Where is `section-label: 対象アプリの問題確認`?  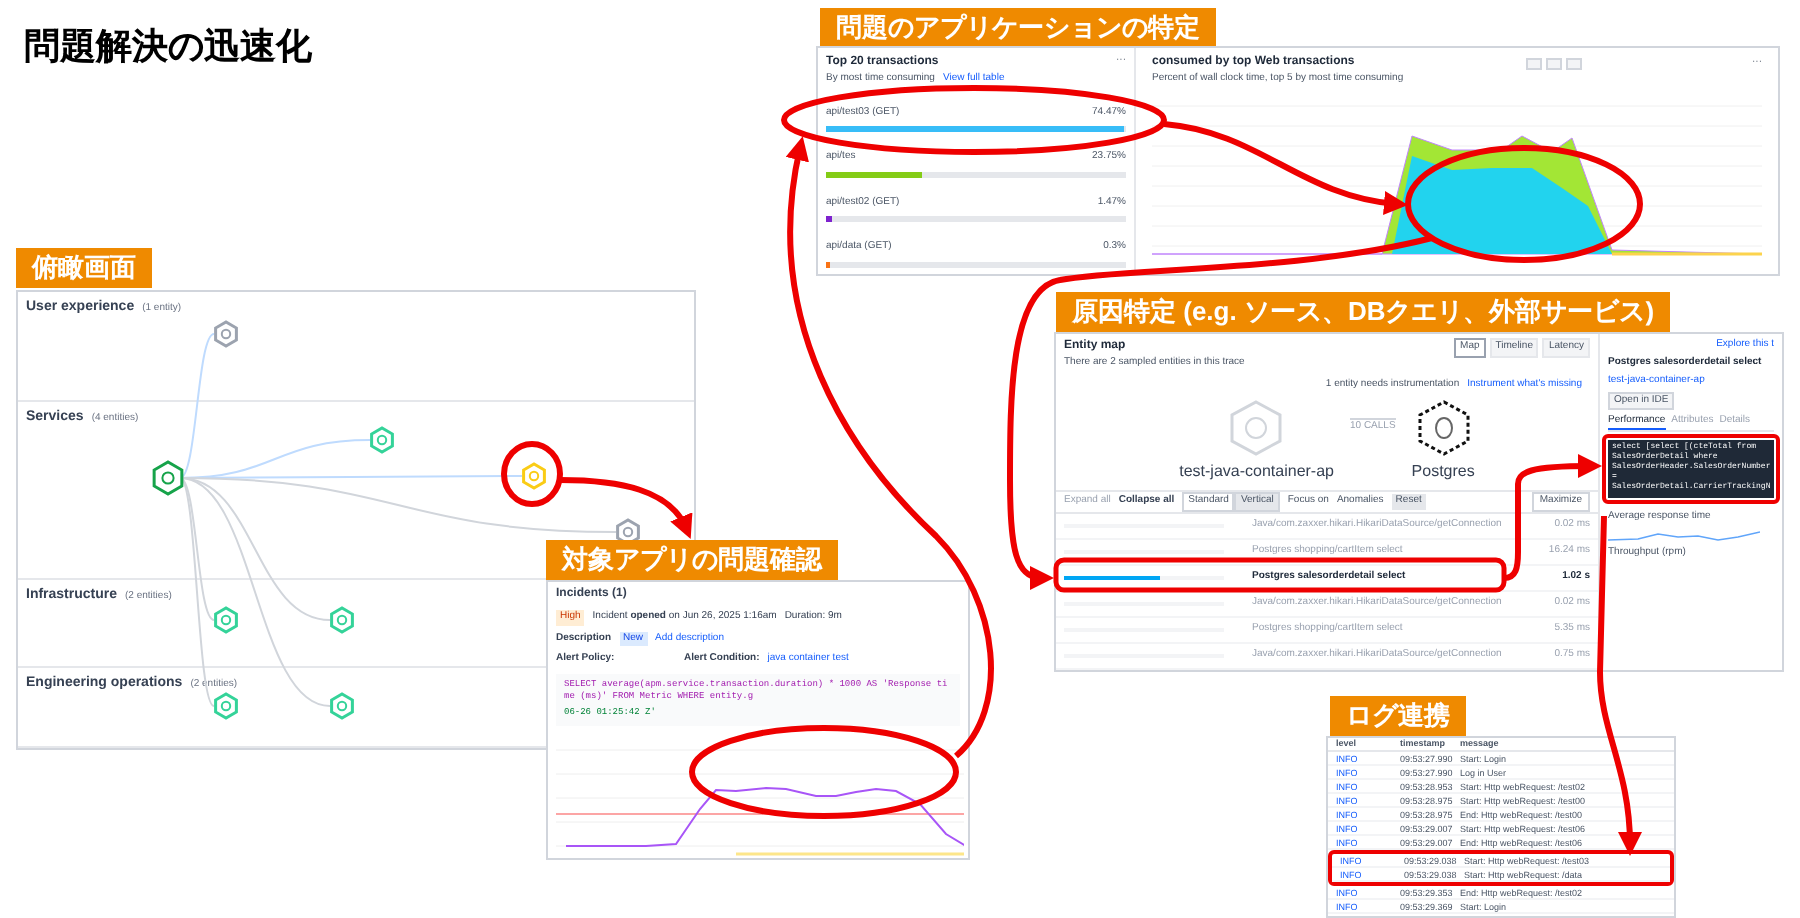
section-label: 対象アプリの問題確認 is located at coordinates (692, 560).